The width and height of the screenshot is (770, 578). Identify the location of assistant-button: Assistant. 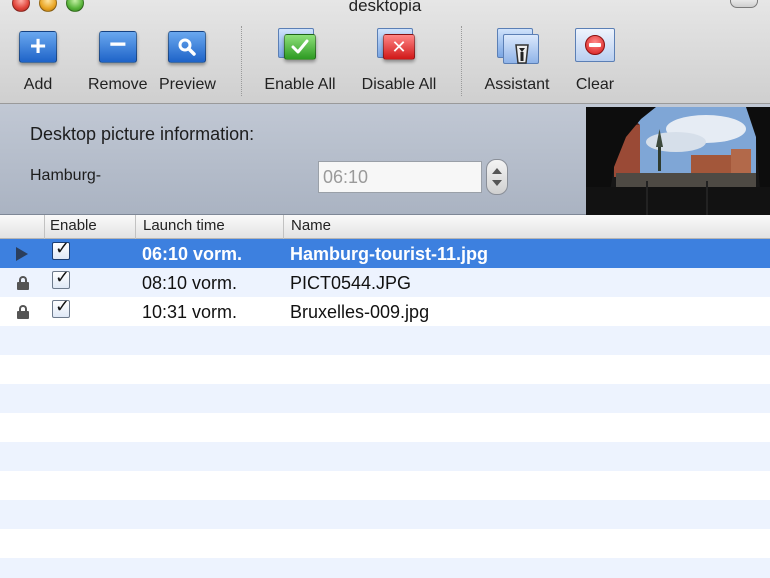
(517, 61).